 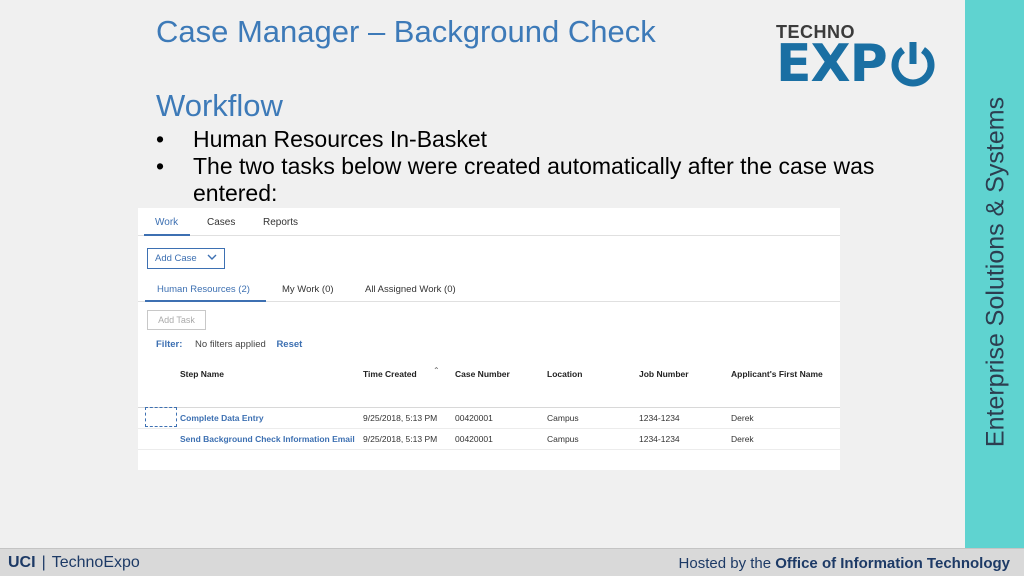 I want to click on sort-icon: ⌃, so click(x=436, y=370).